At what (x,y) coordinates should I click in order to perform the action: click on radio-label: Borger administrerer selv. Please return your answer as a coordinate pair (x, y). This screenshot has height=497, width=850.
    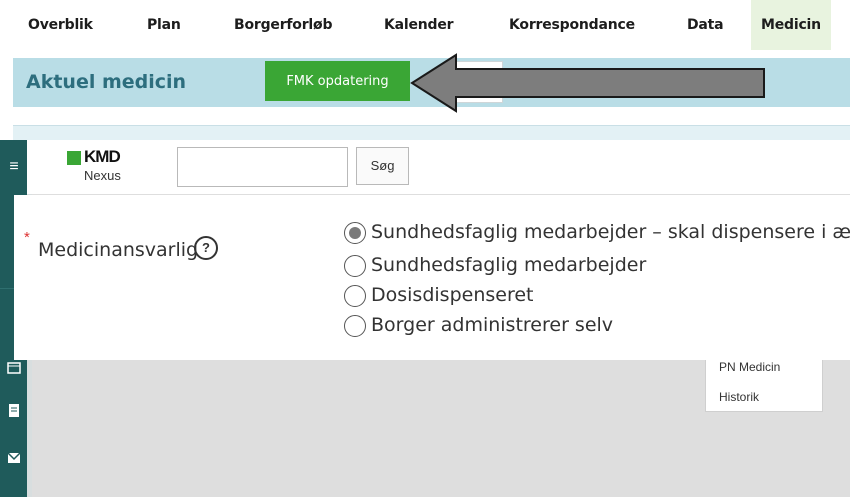
    Looking at the image, I should click on (492, 325).